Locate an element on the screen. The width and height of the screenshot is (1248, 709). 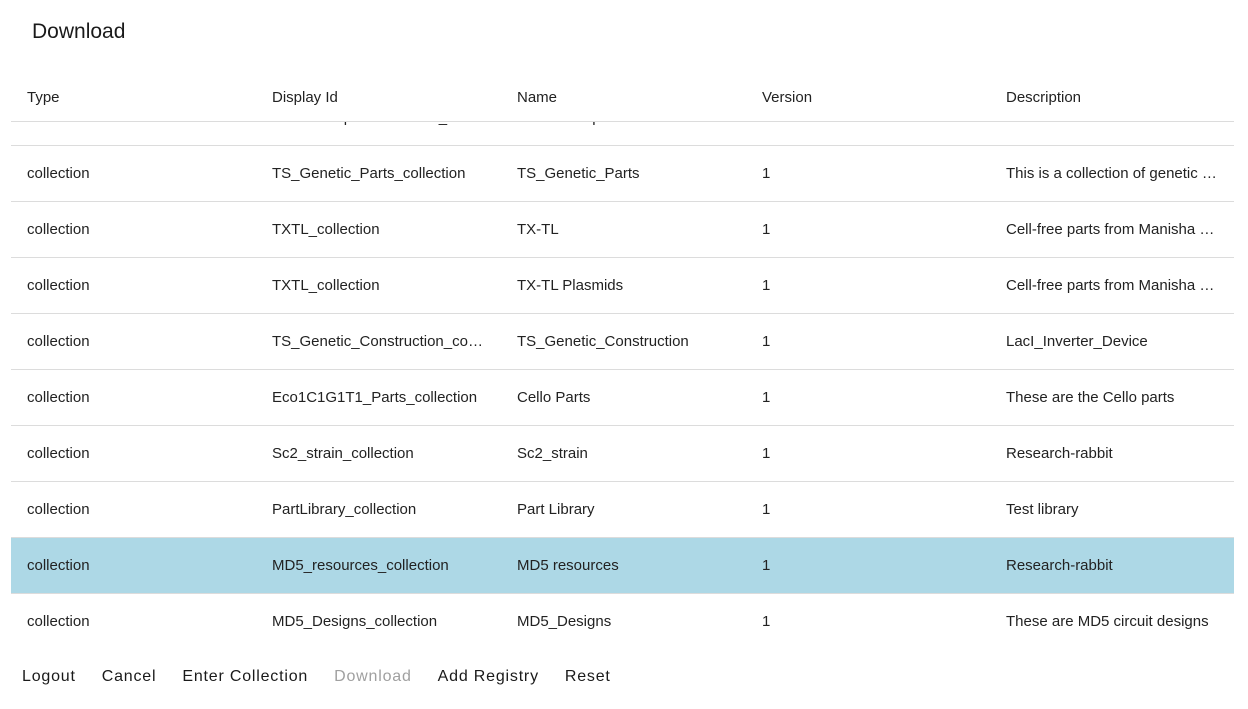
table-header: Type Display Id Name Version Description is located at coordinates (622, 96).